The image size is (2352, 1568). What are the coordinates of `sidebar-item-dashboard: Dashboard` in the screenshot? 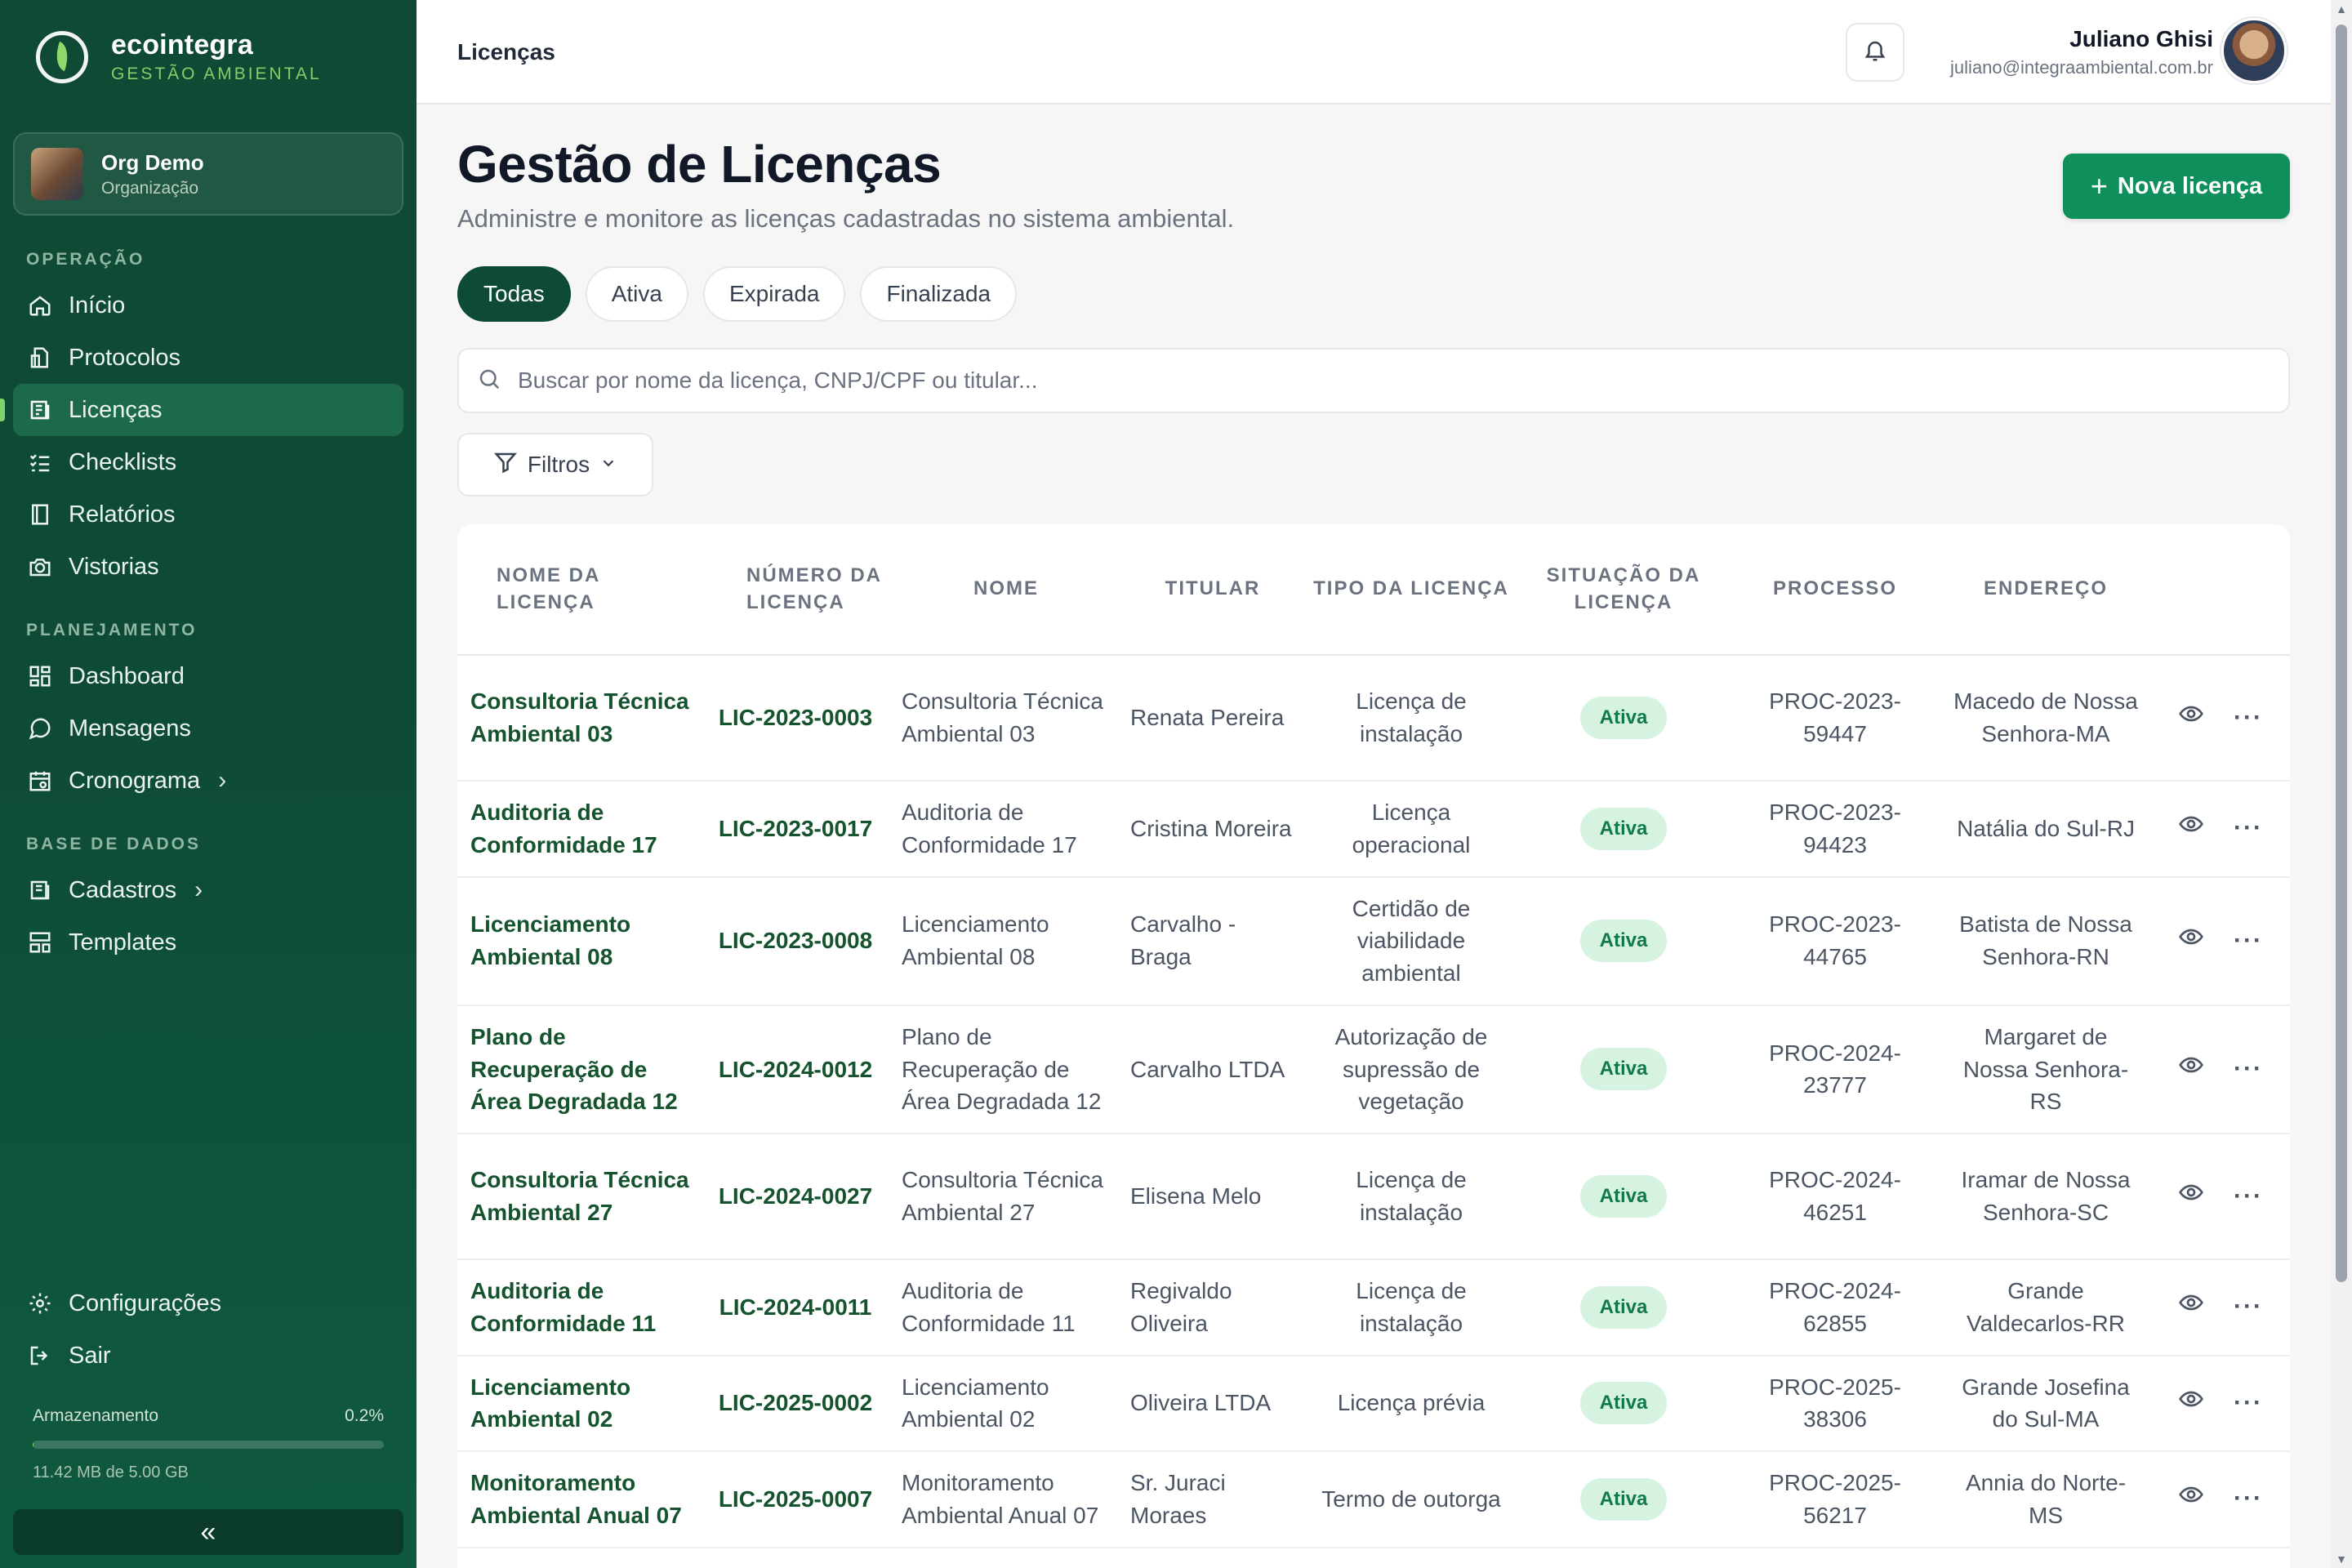 It's located at (208, 676).